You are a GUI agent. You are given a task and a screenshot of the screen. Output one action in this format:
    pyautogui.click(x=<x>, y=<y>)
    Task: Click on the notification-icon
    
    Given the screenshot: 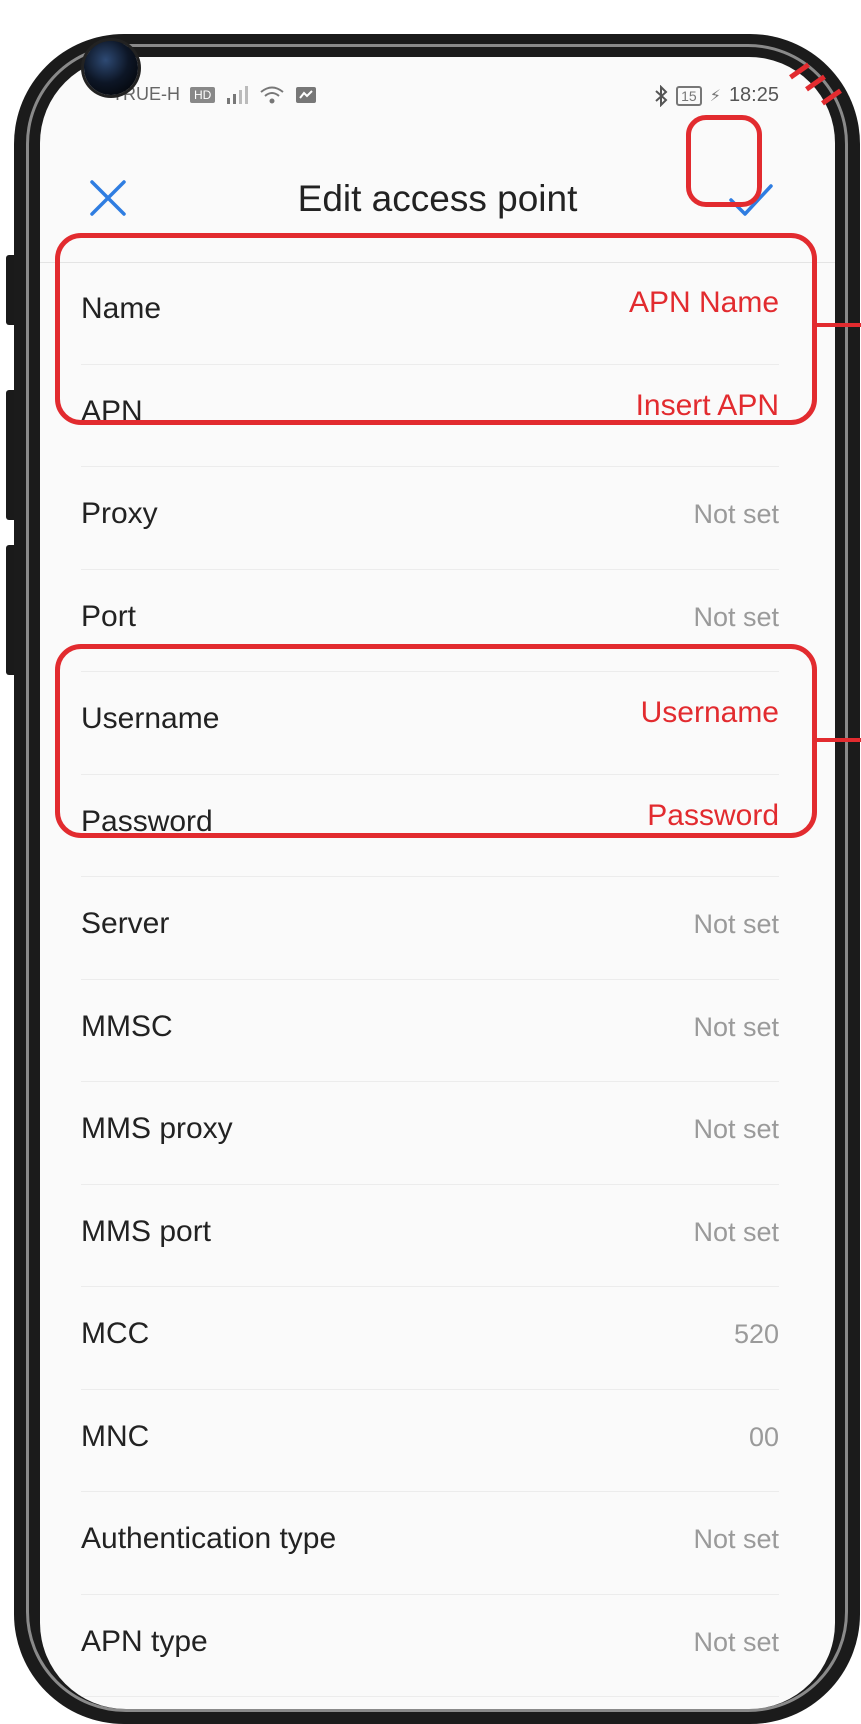 What is the action you would take?
    pyautogui.click(x=306, y=94)
    